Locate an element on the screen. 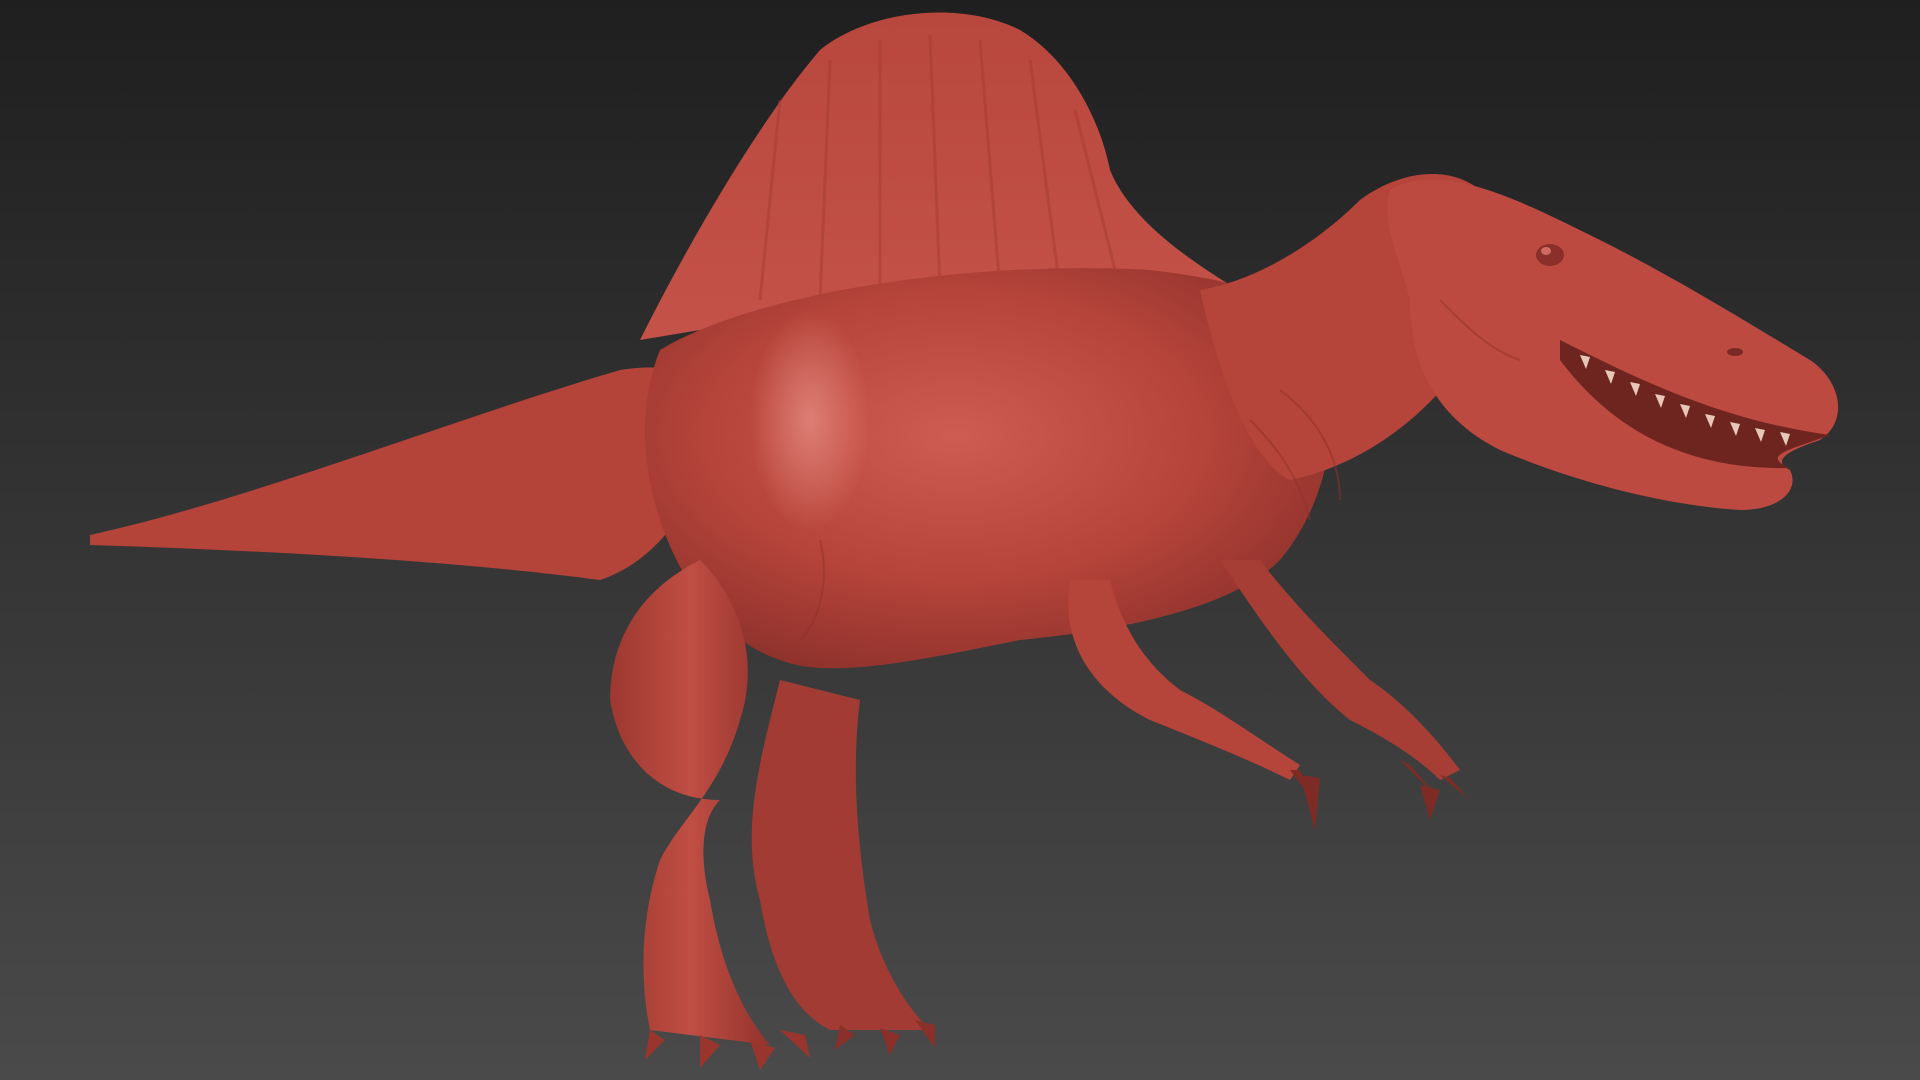 The width and height of the screenshot is (1920, 1080). eye is located at coordinates (1550, 255).